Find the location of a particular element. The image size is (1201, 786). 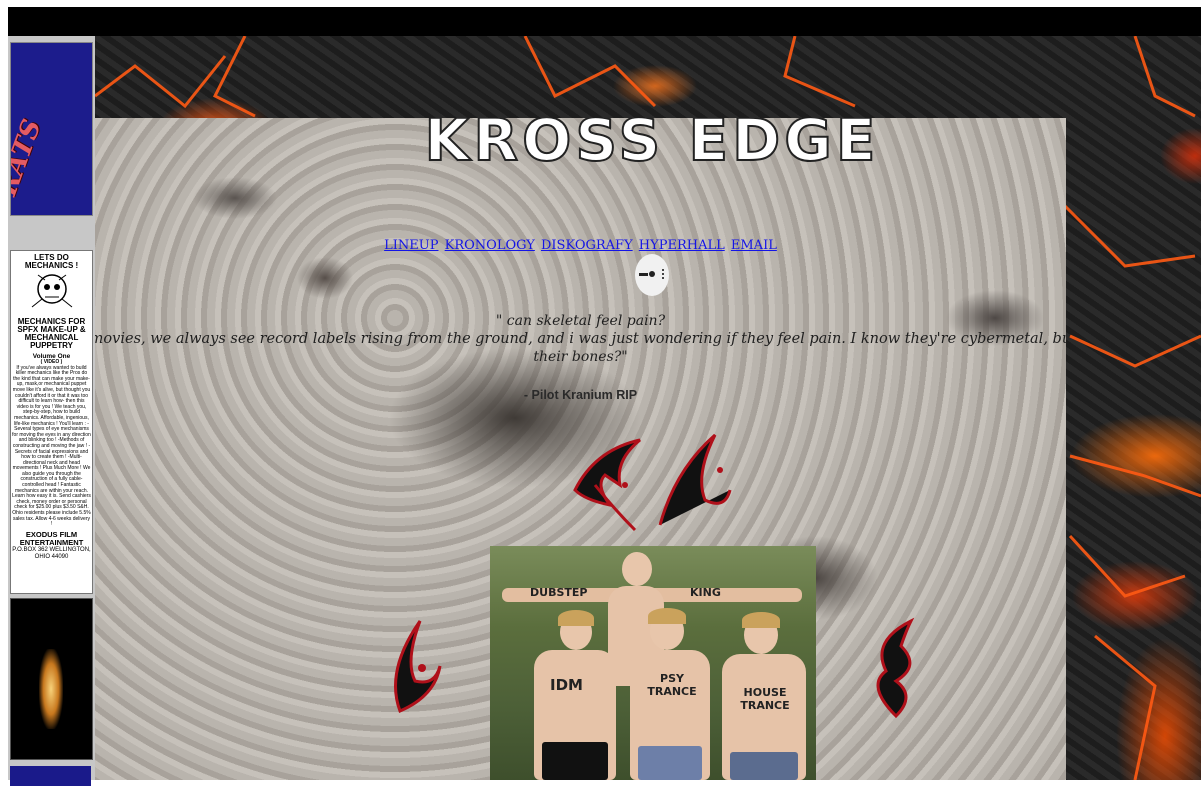

logo-graphic: KROSS EDGE is located at coordinates (651, 146).